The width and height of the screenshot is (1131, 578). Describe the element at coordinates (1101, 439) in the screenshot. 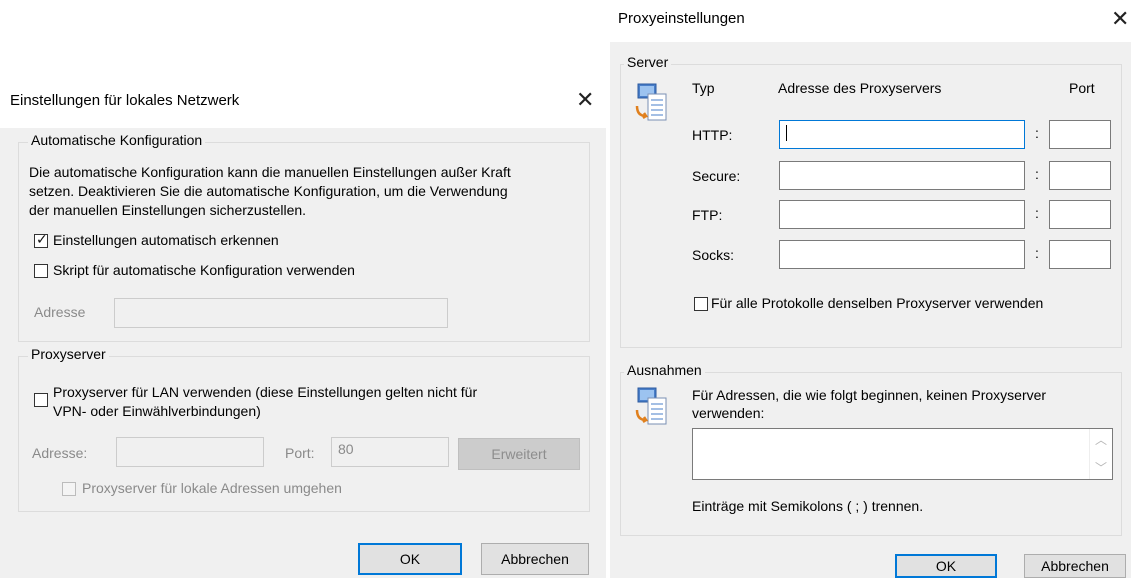

I see `chevron-up-icon: ︿` at that location.